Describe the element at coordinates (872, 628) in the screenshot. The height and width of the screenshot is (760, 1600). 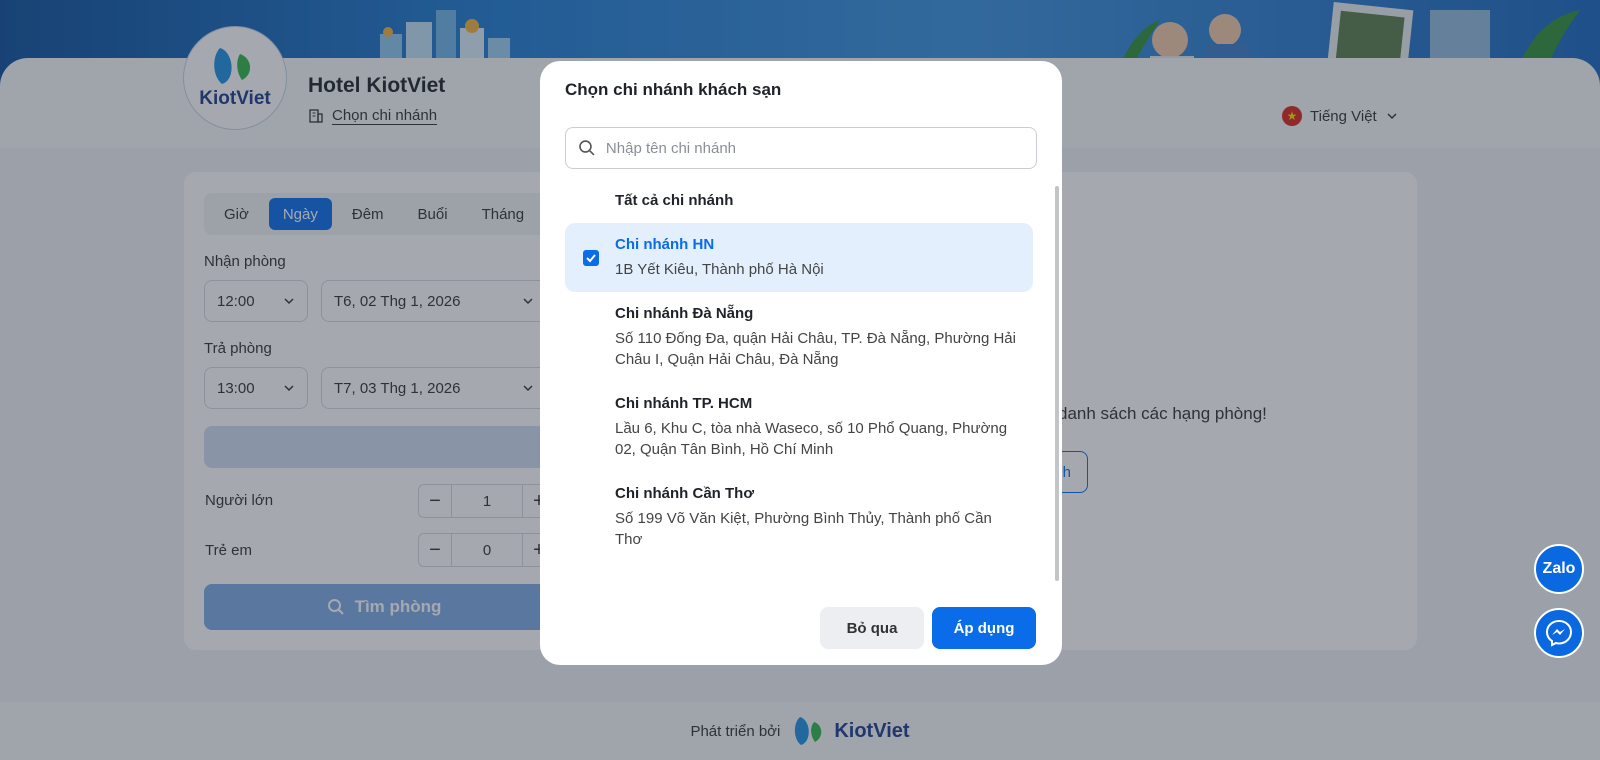
I see `cancel-button: Bỏ qua` at that location.